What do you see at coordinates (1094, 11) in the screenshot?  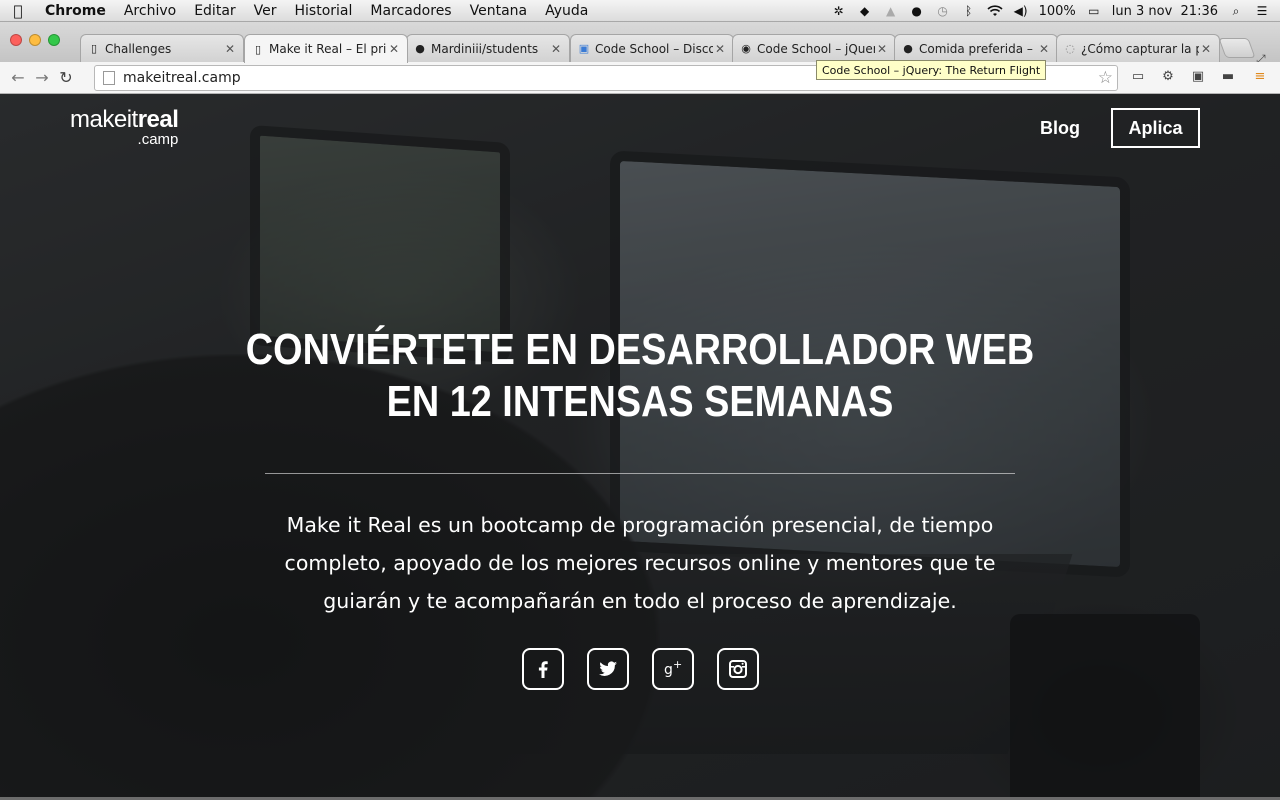 I see `battery-icon: ▭` at bounding box center [1094, 11].